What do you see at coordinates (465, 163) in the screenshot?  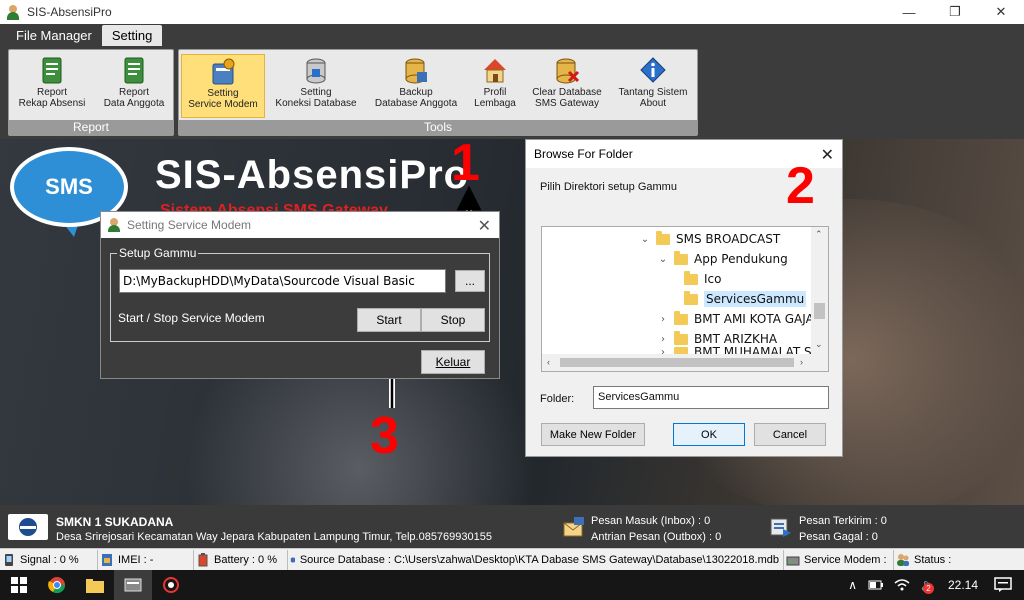 I see `annotation-step-1: 1` at bounding box center [465, 163].